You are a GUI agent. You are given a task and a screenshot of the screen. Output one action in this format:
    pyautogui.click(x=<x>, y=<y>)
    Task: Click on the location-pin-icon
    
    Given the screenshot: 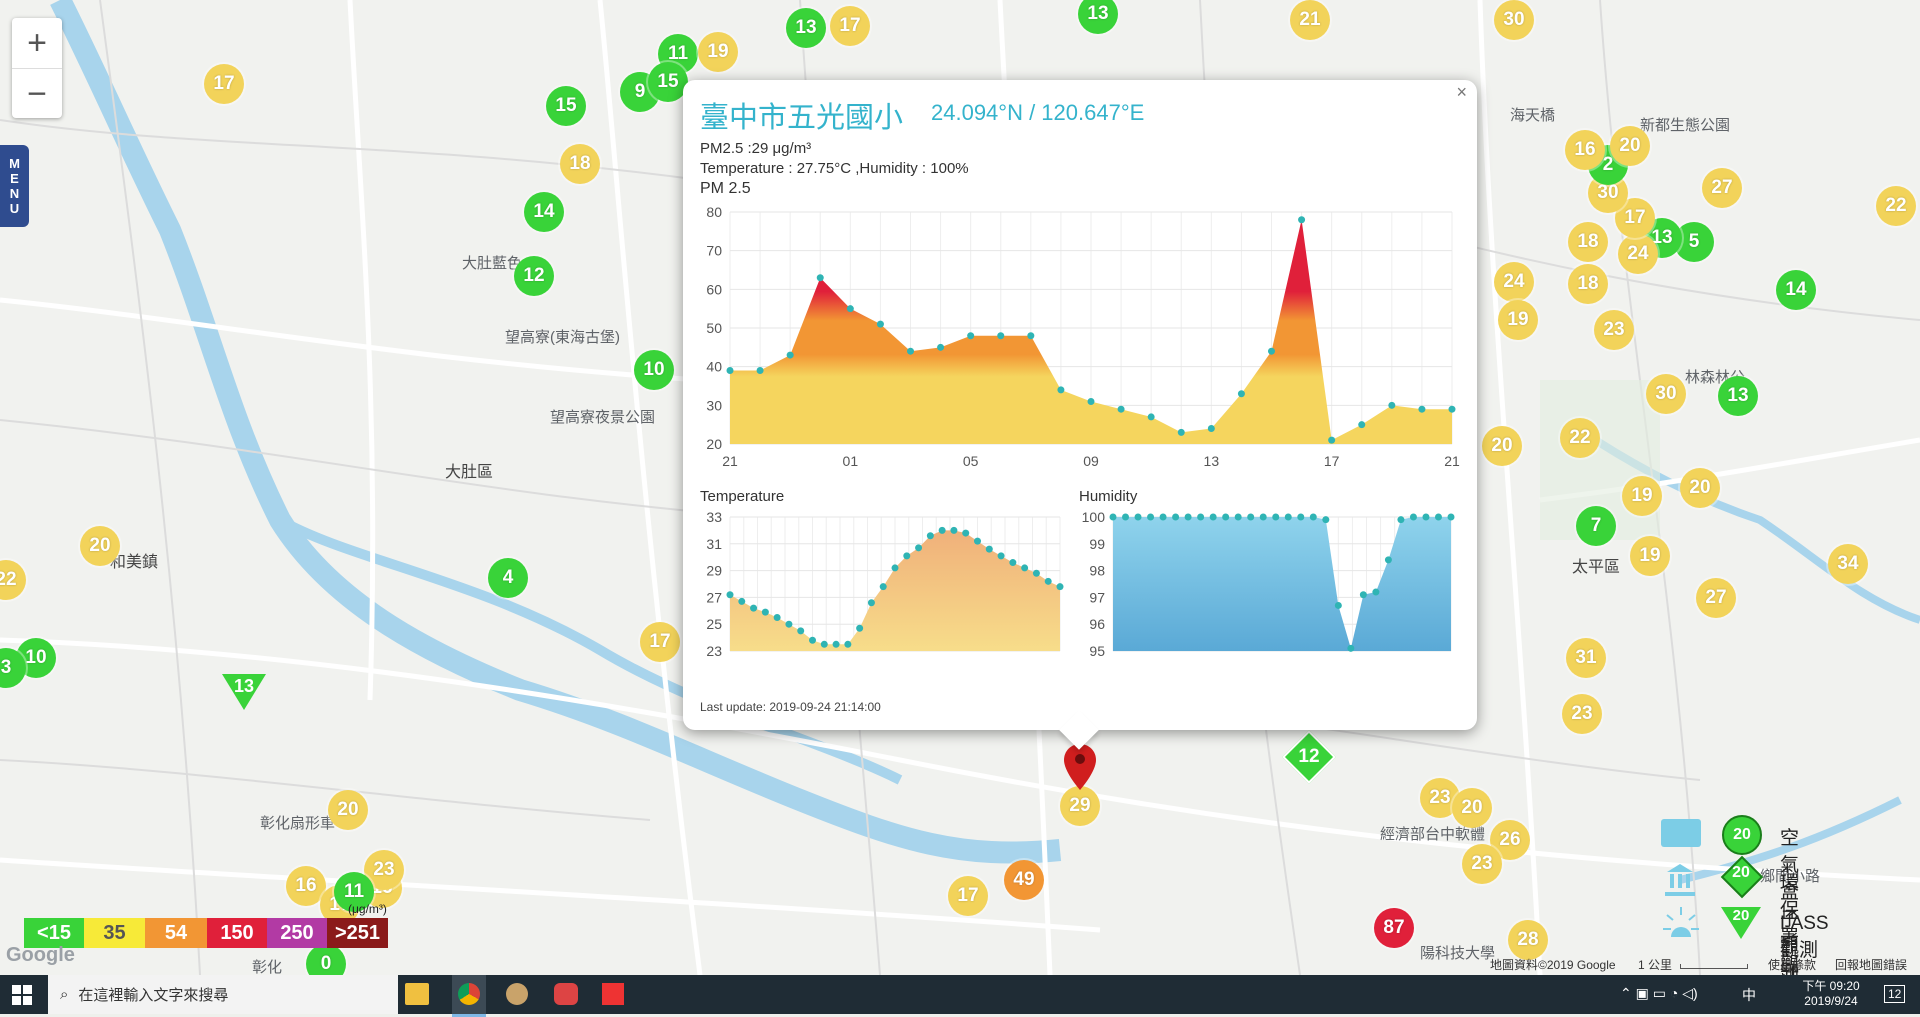 What is the action you would take?
    pyautogui.click(x=1080, y=768)
    